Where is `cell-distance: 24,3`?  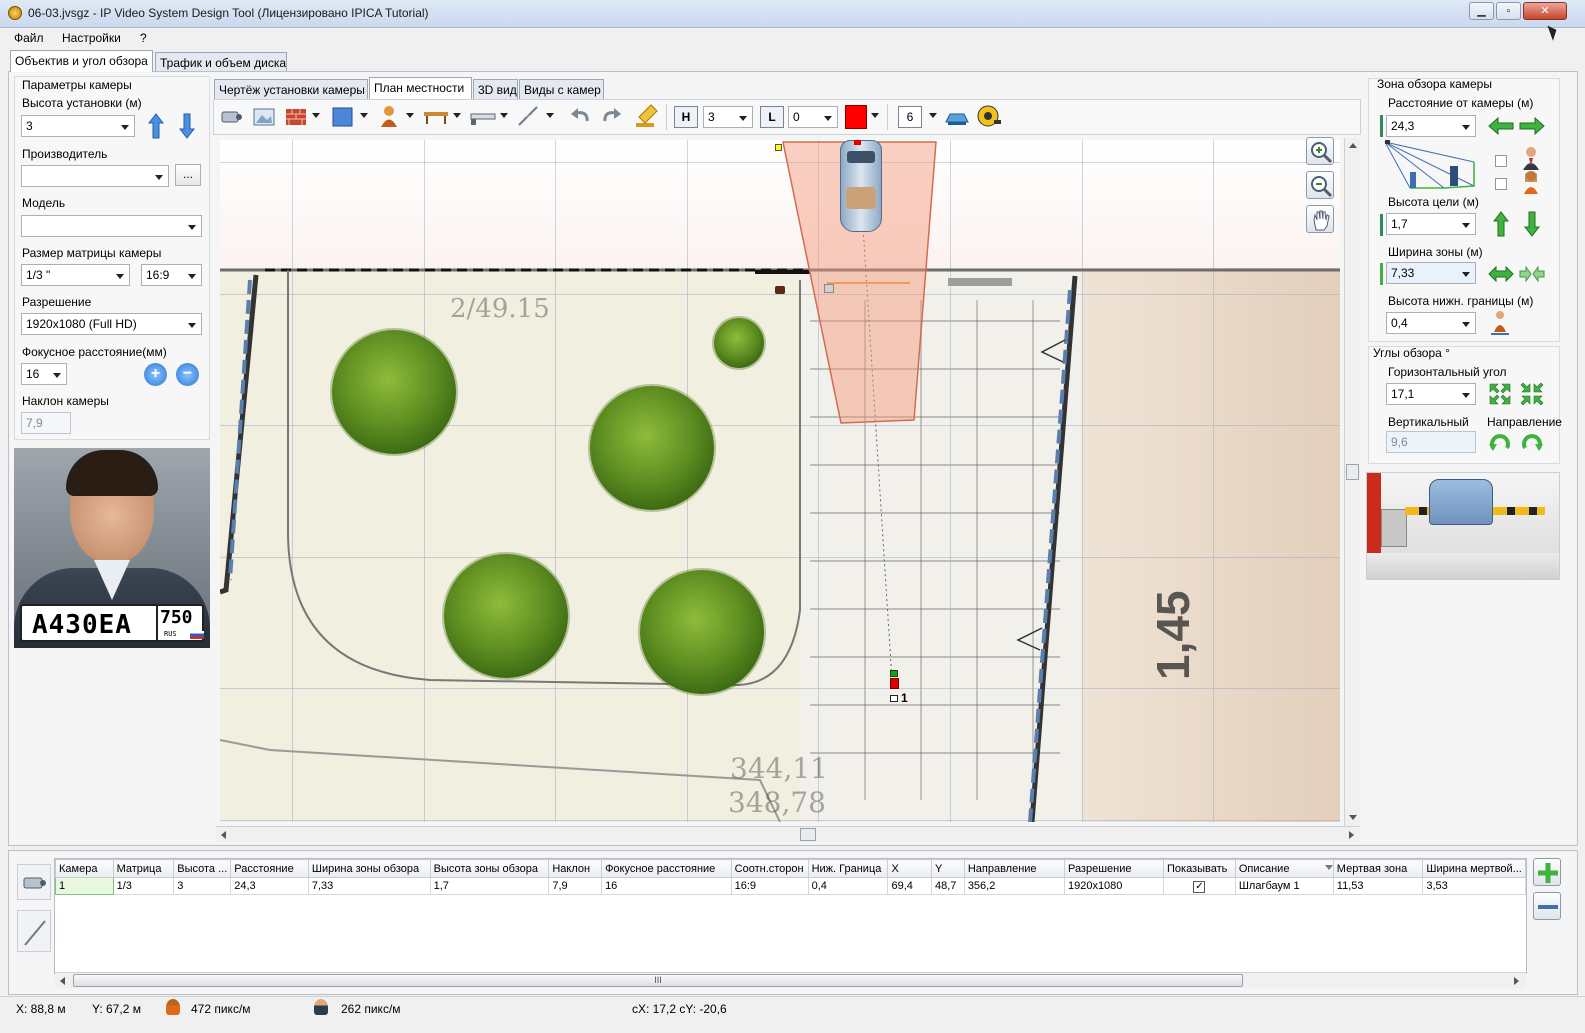
cell-distance: 24,3 is located at coordinates (269, 886).